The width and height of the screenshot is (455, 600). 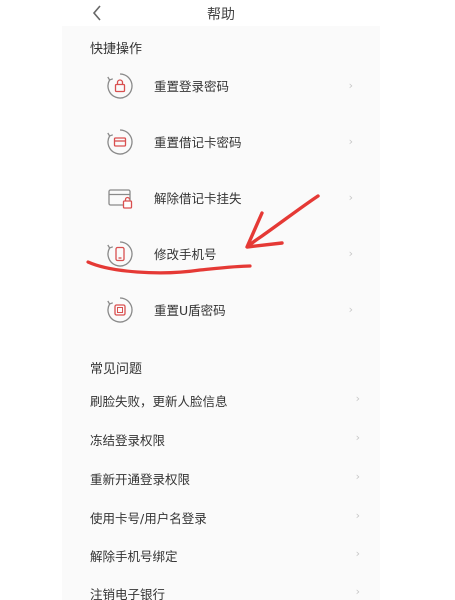 I want to click on nav-header: 帮助, so click(x=221, y=13).